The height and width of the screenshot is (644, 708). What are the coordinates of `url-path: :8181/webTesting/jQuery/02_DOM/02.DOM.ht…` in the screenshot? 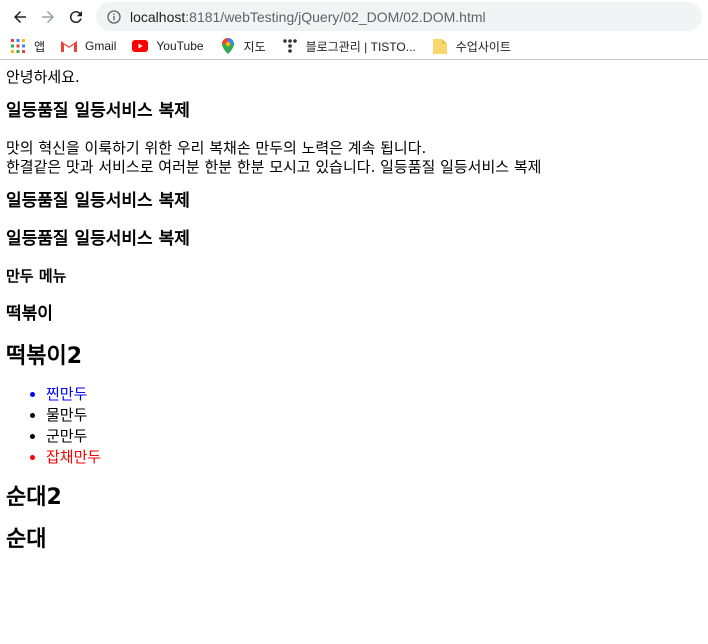 It's located at (335, 16).